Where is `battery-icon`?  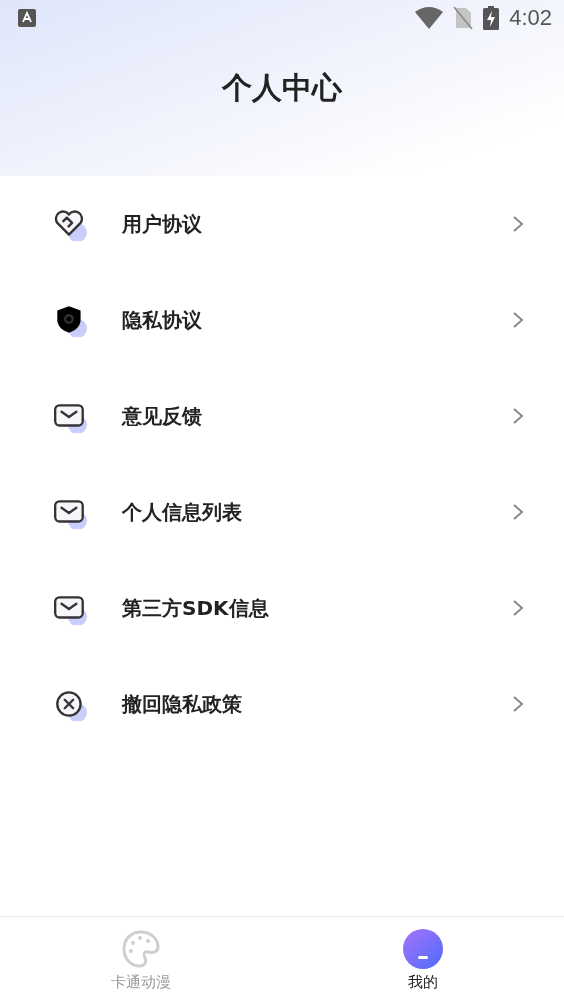 battery-icon is located at coordinates (491, 18).